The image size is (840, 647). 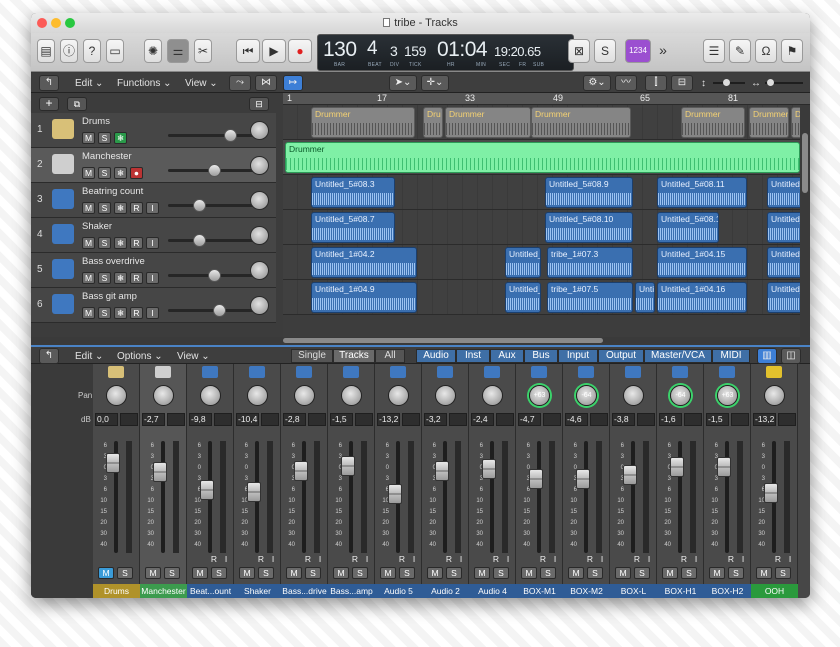 What do you see at coordinates (714, 51) in the screenshot?
I see `list-editors-button: ☰` at bounding box center [714, 51].